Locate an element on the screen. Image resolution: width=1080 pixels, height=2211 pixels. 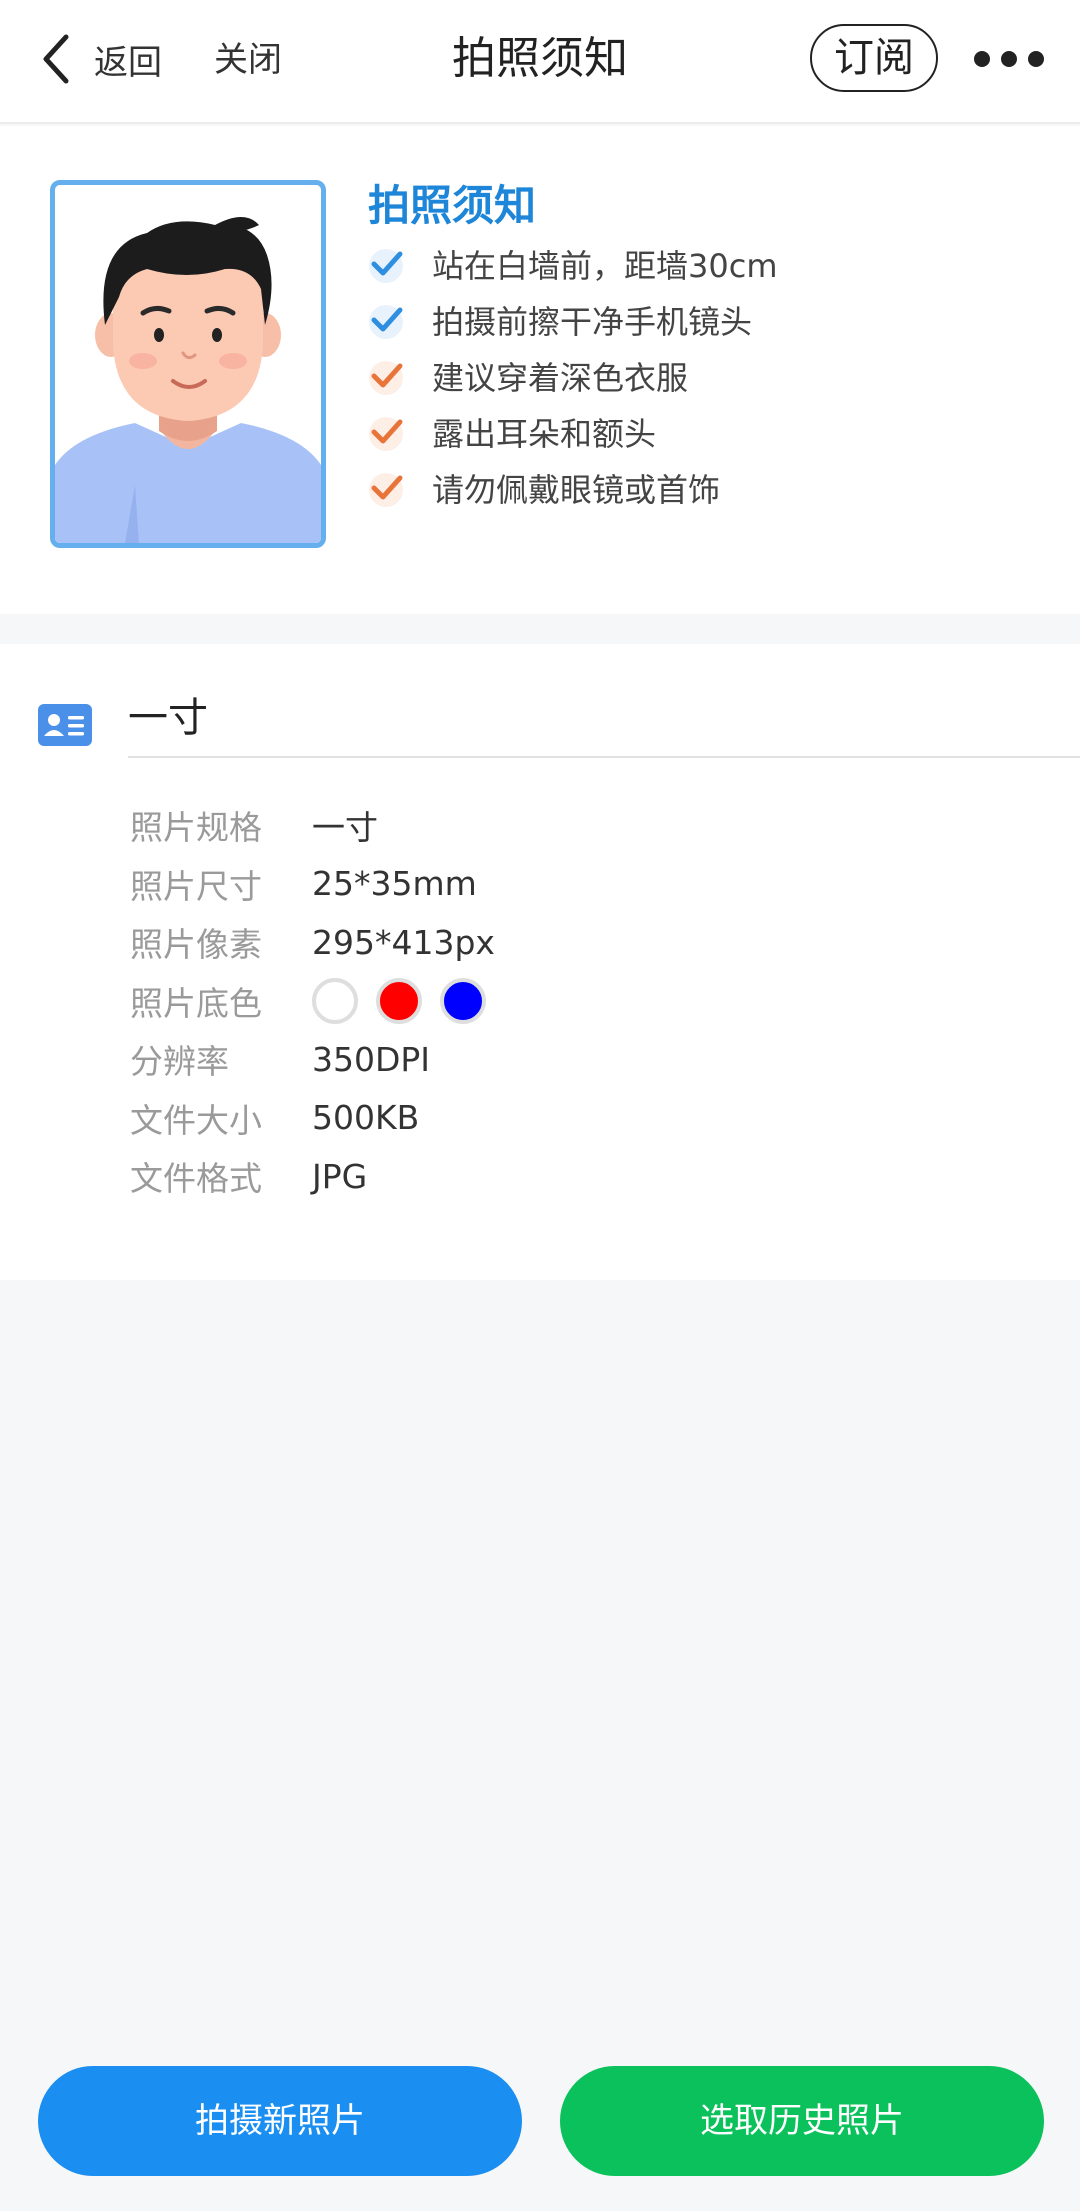
spec-label: 分辨率 is located at coordinates (179, 1062).